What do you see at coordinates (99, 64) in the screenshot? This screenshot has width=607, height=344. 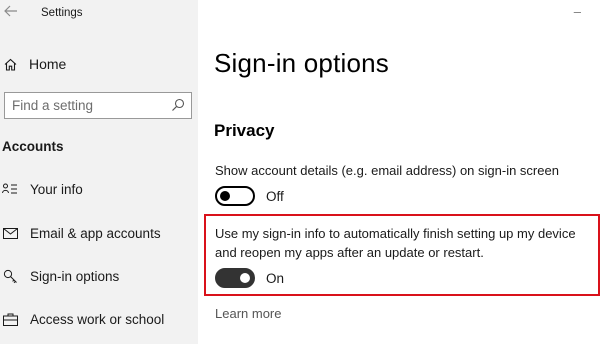 I see `sidebar-item-home: Home` at bounding box center [99, 64].